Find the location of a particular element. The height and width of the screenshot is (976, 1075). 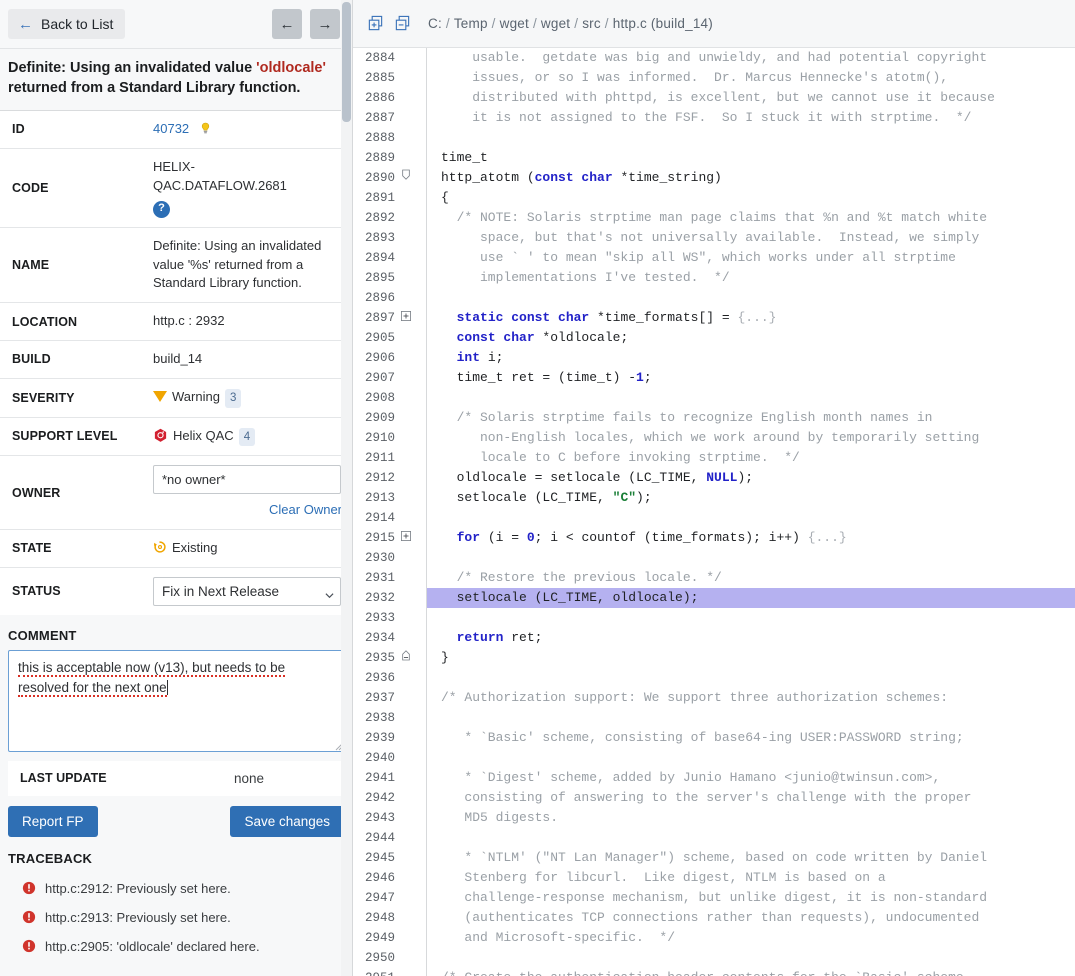

code-line: 2890 http_atotm (const char *time_string) is located at coordinates (714, 178).